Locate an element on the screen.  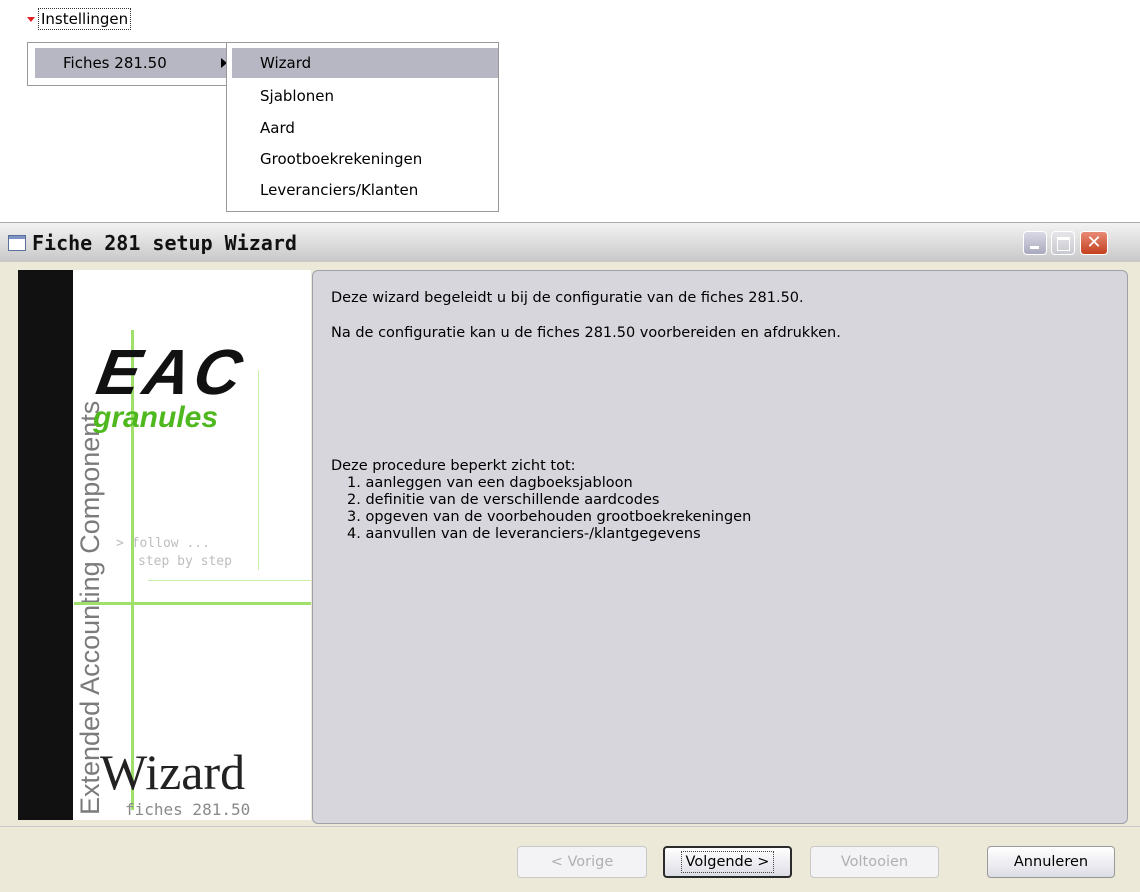
submenu-level1: Fiches 281.50 is located at coordinates (128, 64).